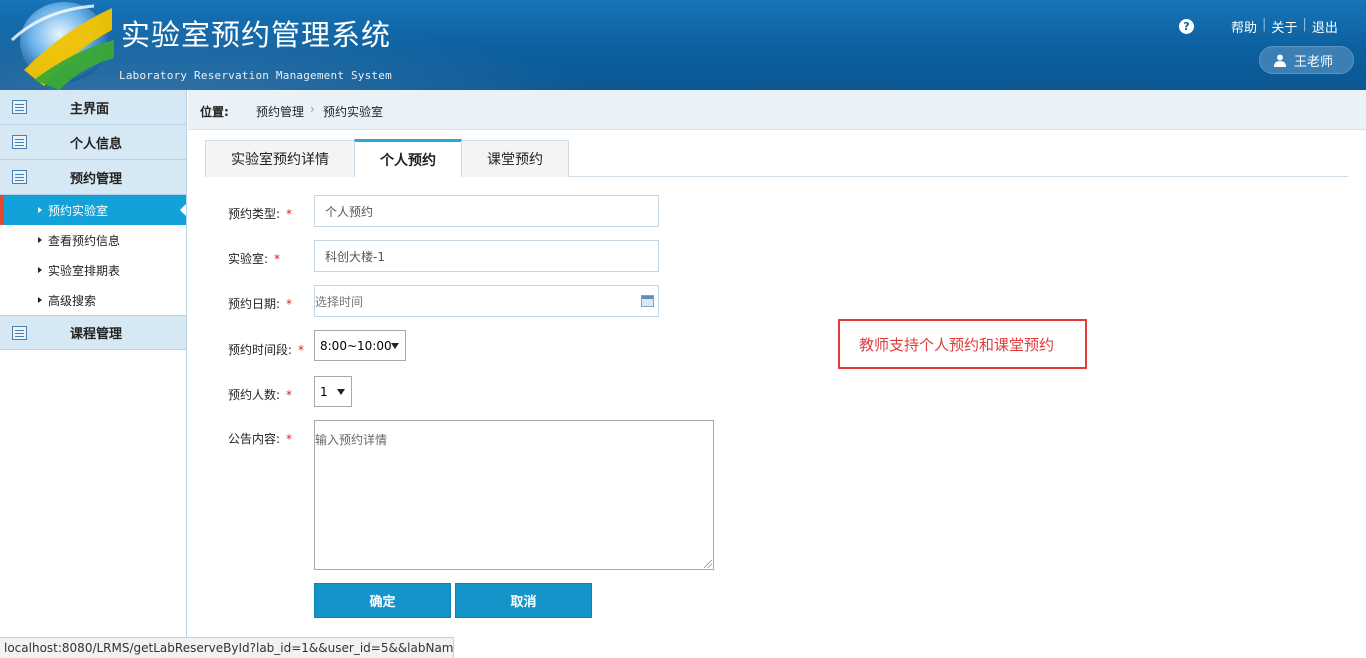 Image resolution: width=1366 pixels, height=658 pixels. I want to click on user-menu-button: 王老师, so click(1306, 60).